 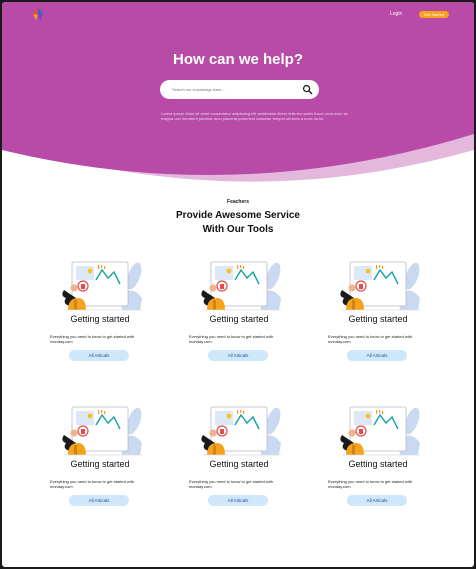 I want to click on section-title-line-2: With Our Tools, so click(x=238, y=229).